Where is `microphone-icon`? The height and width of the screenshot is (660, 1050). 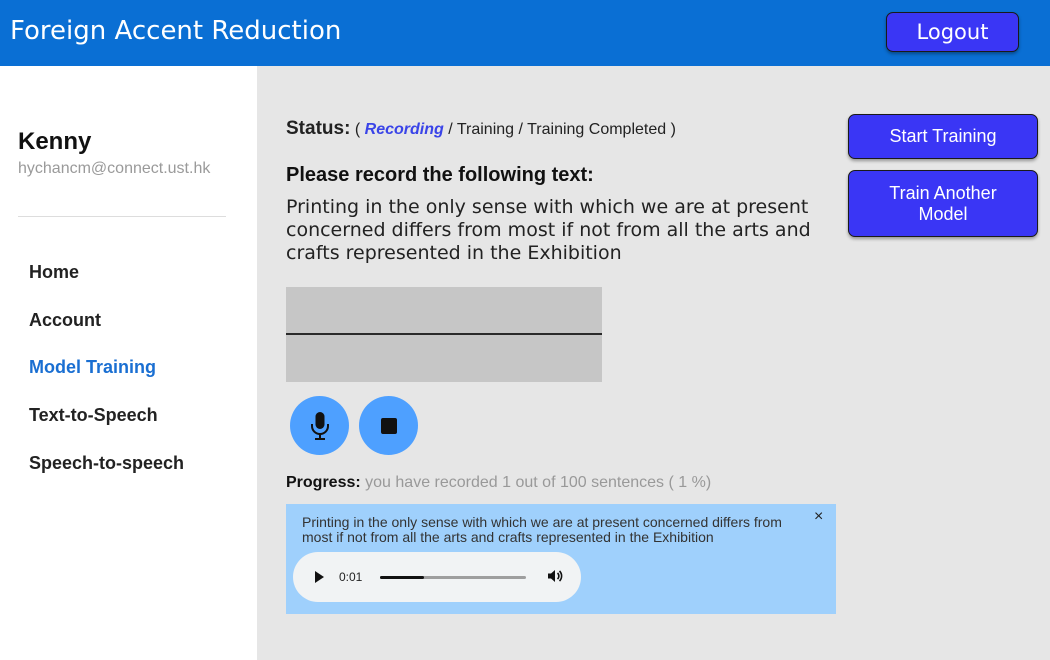 microphone-icon is located at coordinates (319, 425).